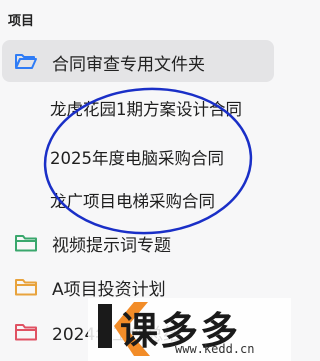 The height and width of the screenshot is (361, 320). What do you see at coordinates (111, 246) in the screenshot?
I see `folder-label: 视频提示词专题` at bounding box center [111, 246].